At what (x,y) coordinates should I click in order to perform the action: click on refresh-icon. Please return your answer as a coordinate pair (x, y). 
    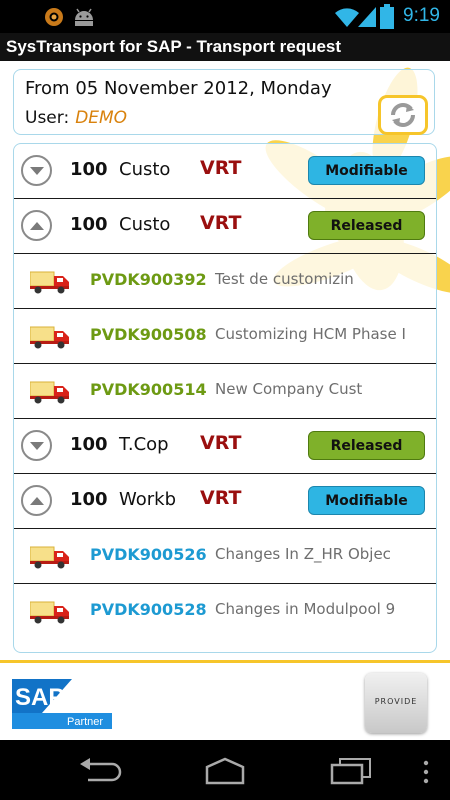
    Looking at the image, I should click on (403, 115).